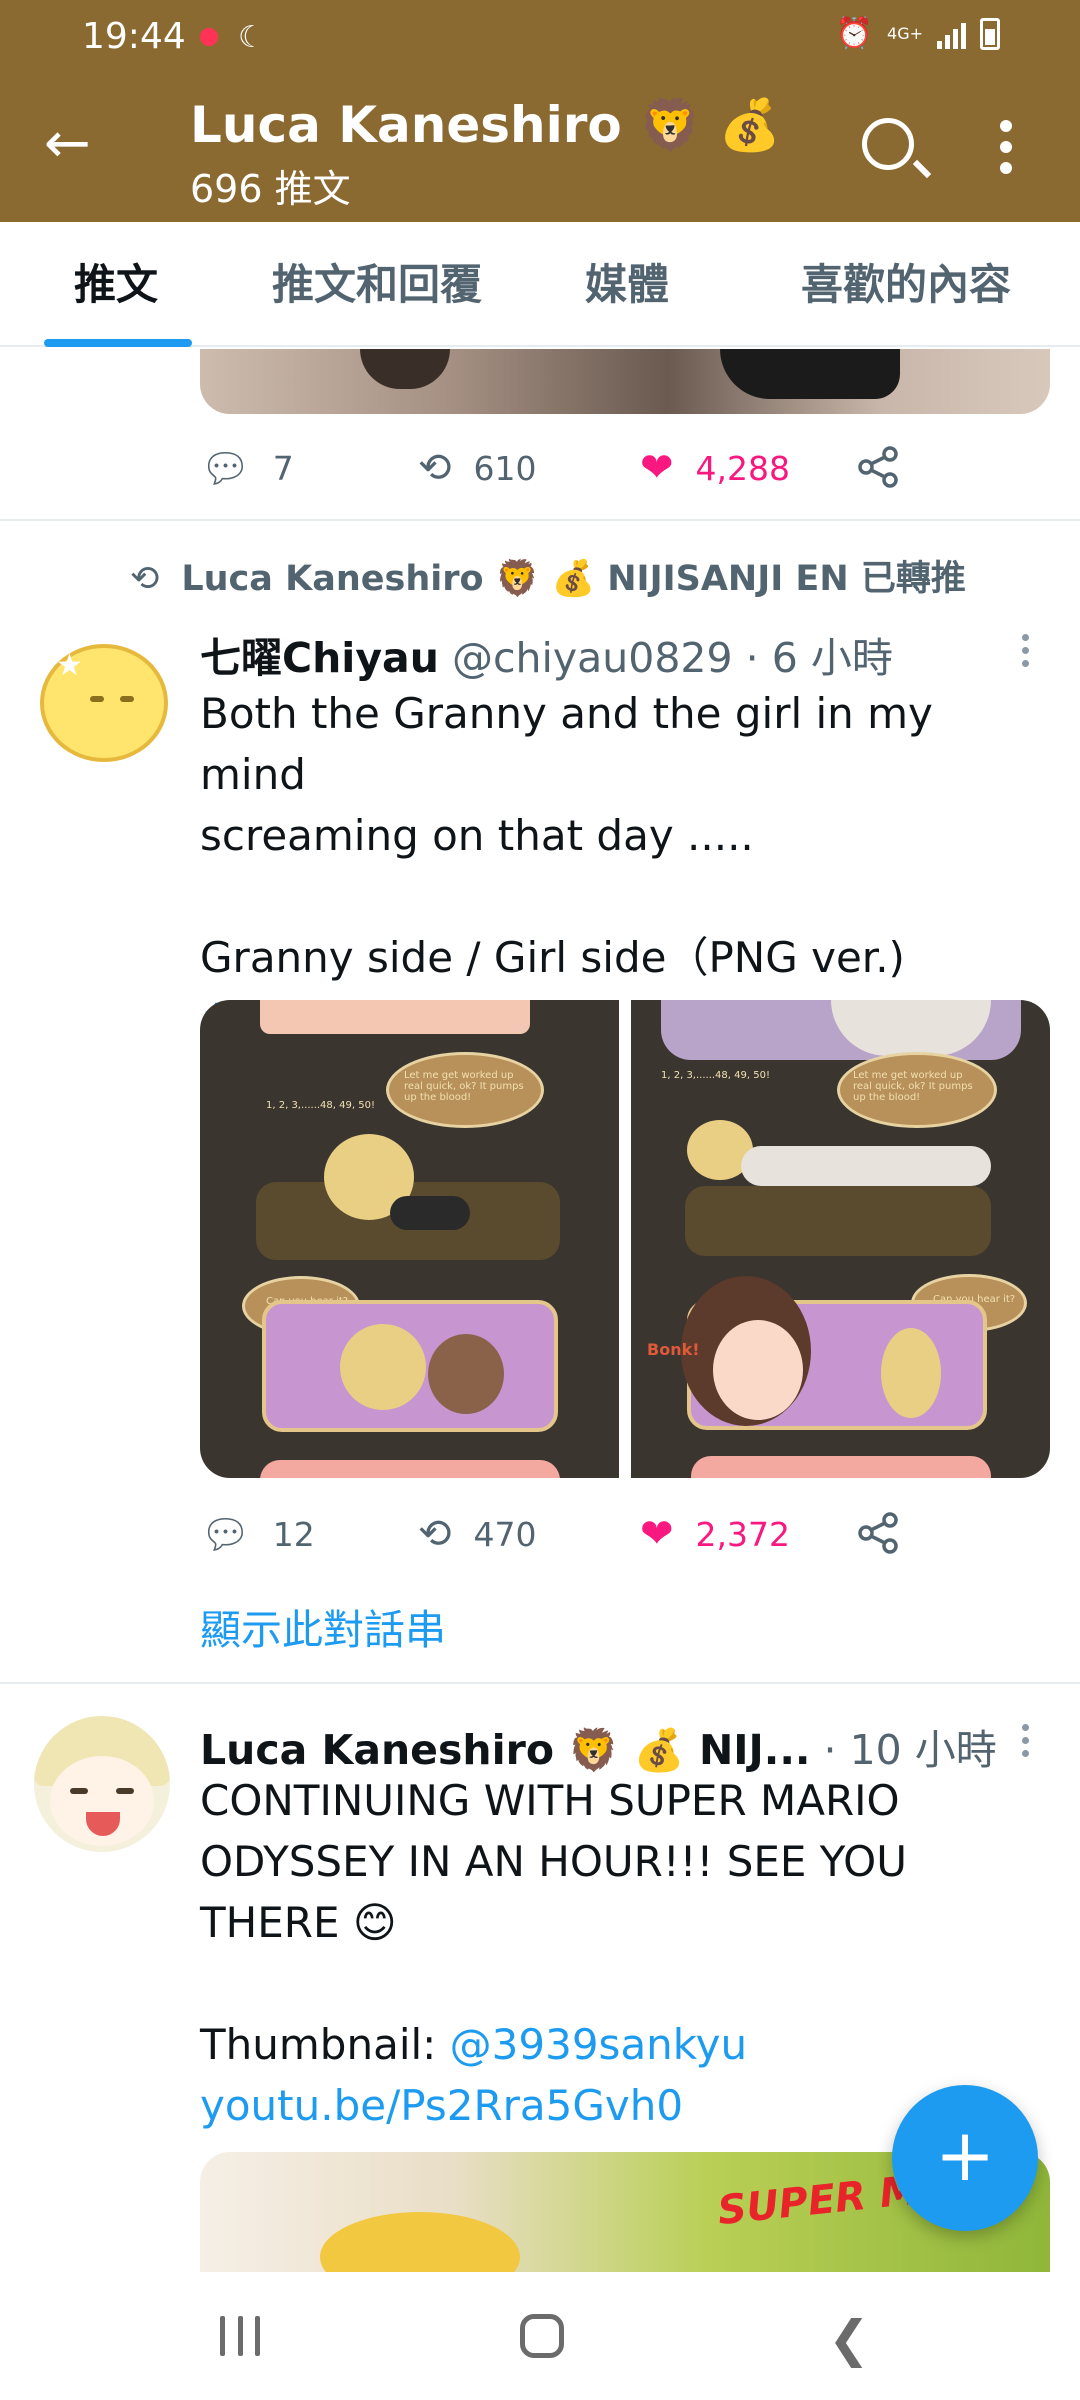 Image resolution: width=1080 pixels, height=2400 pixels. I want to click on retweet-count: 470, so click(505, 1534).